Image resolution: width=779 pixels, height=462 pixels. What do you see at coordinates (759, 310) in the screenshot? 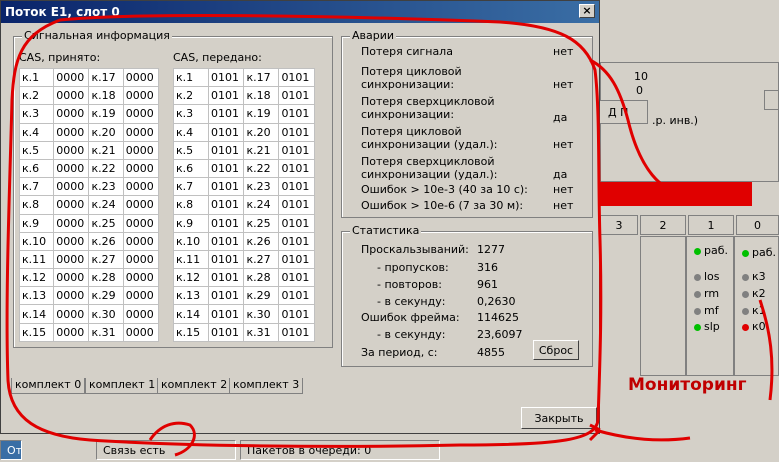
I see `led-label: к1` at bounding box center [759, 310].